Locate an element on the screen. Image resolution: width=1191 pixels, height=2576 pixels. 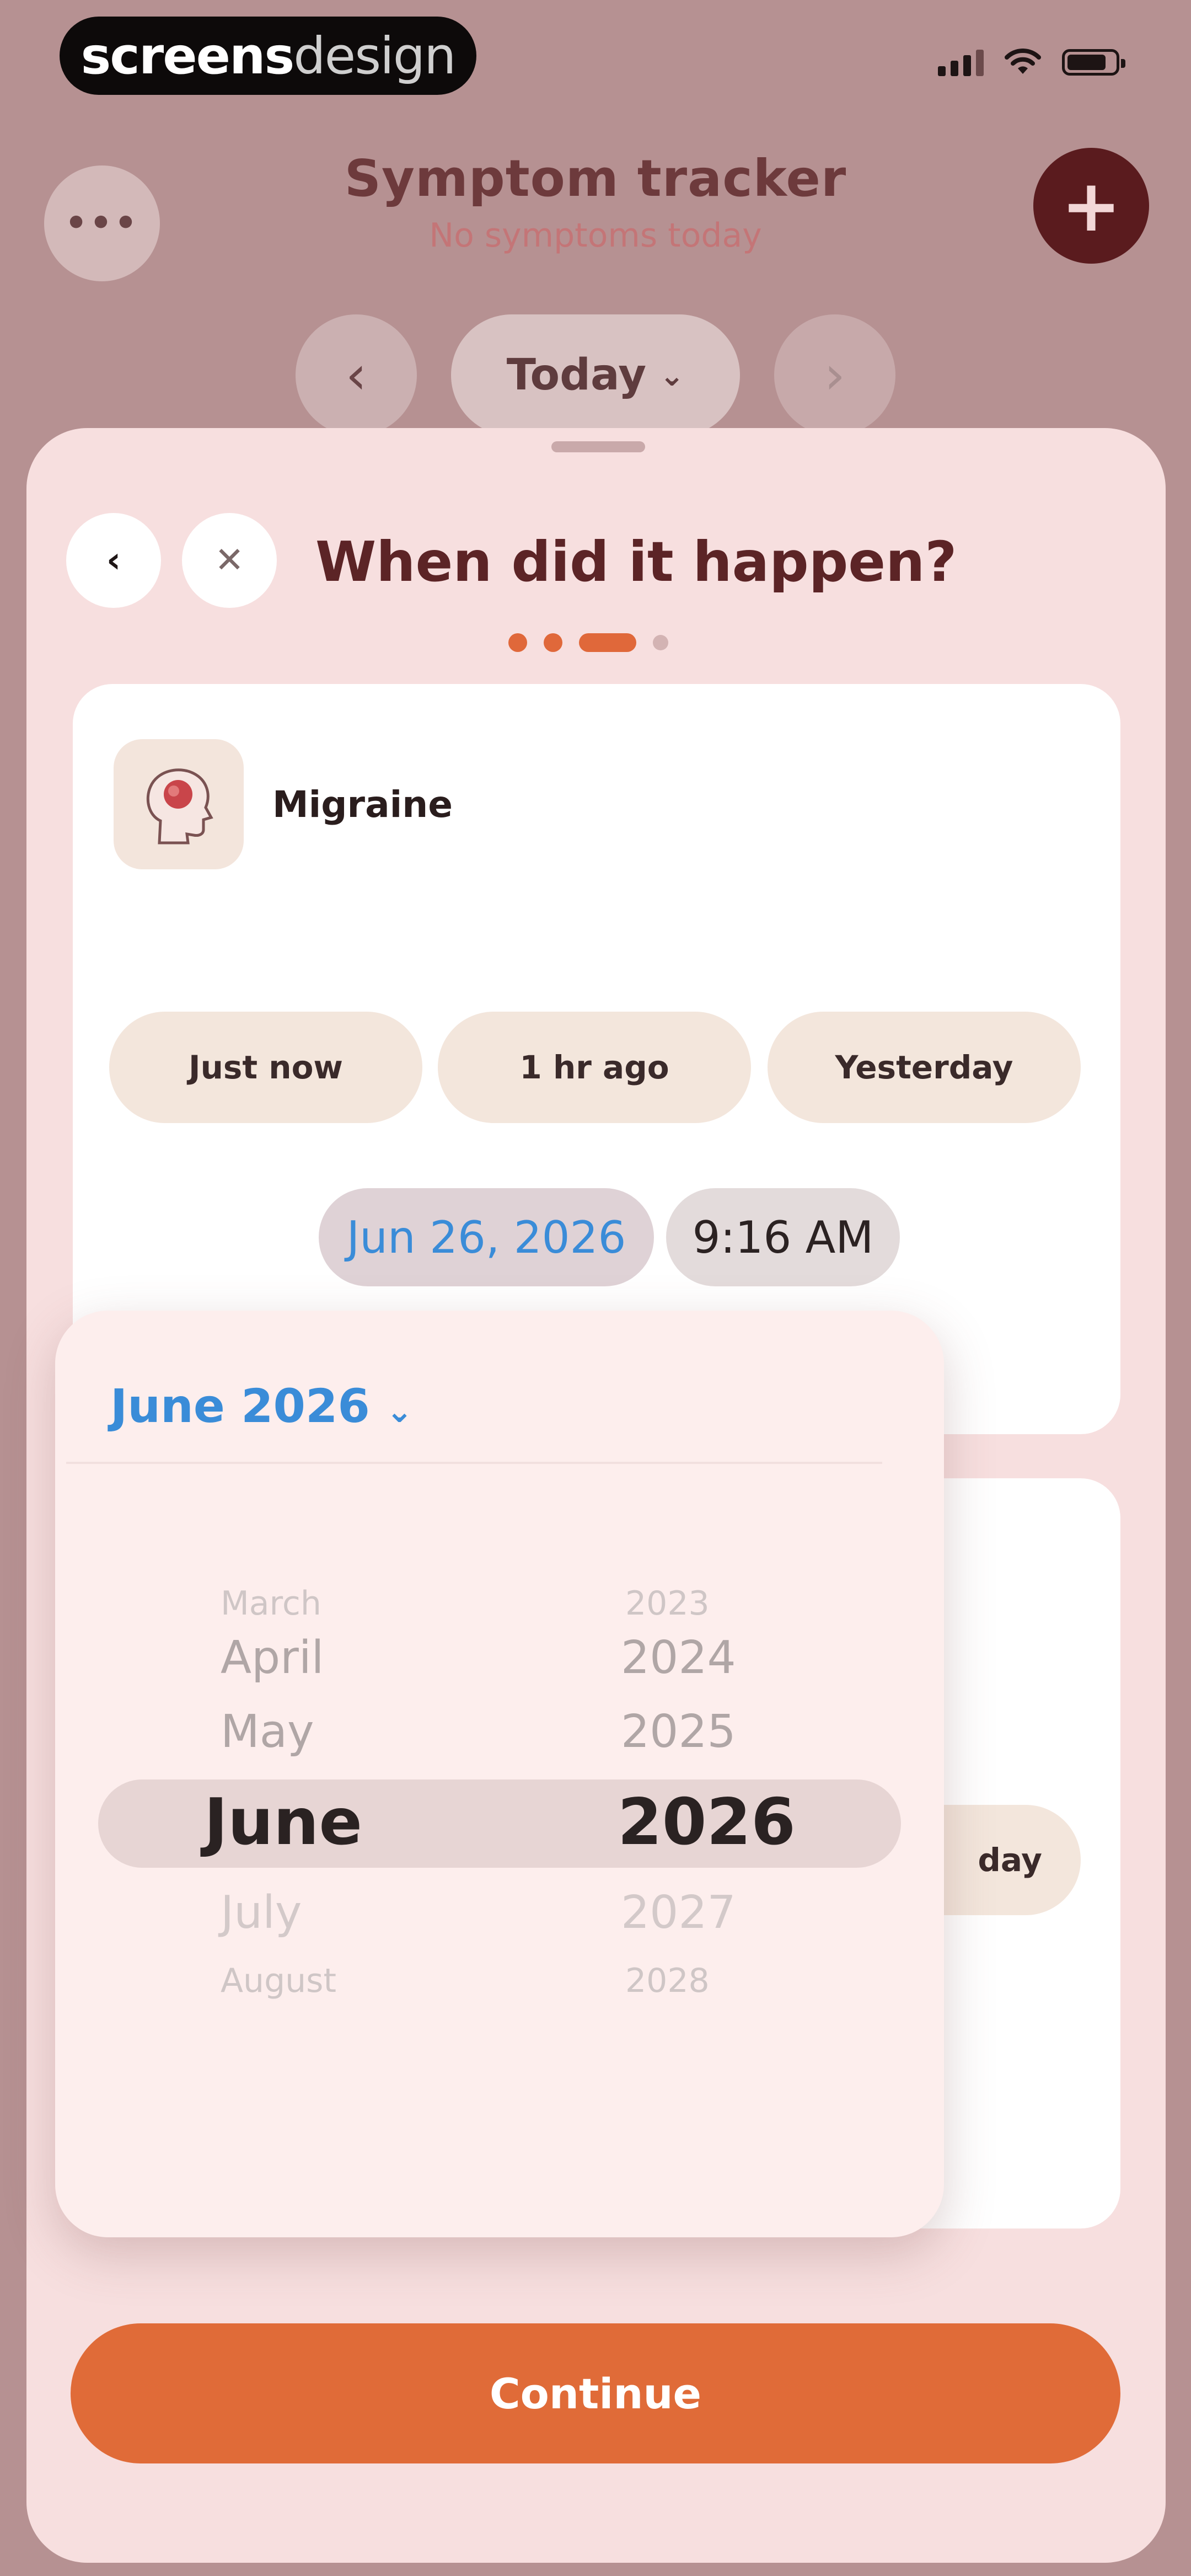
add-symptom-button: + is located at coordinates (1091, 206).